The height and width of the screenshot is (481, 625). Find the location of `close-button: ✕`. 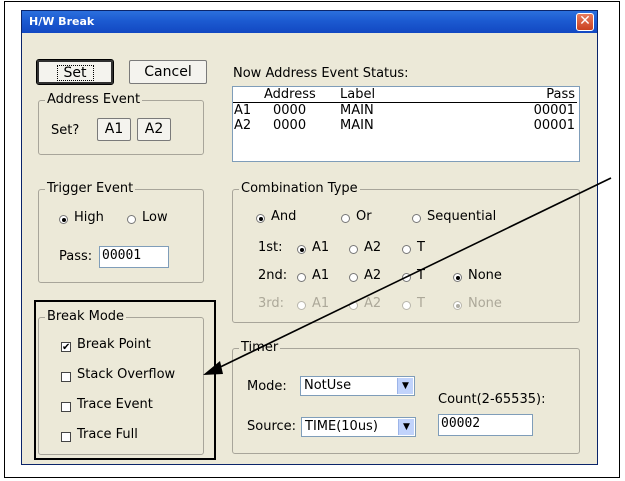

close-button: ✕ is located at coordinates (585, 22).